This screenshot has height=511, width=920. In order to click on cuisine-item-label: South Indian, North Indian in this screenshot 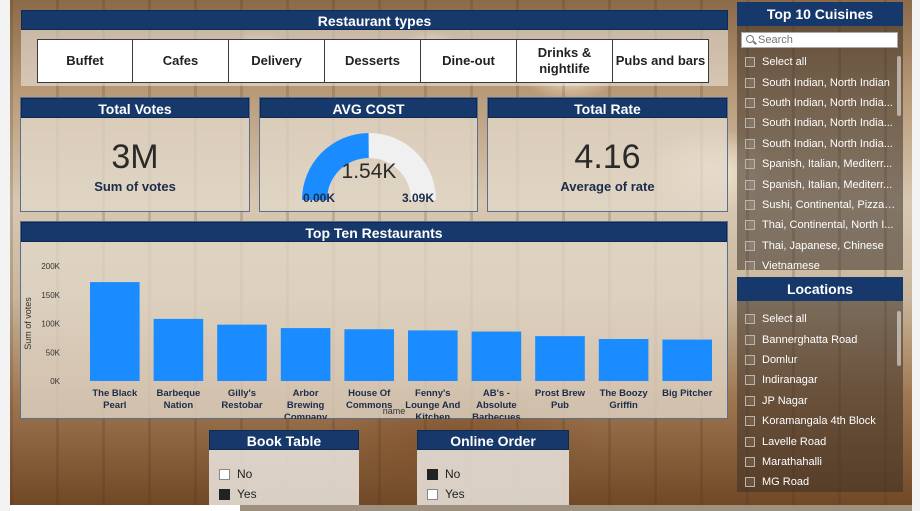, I will do `click(826, 82)`.